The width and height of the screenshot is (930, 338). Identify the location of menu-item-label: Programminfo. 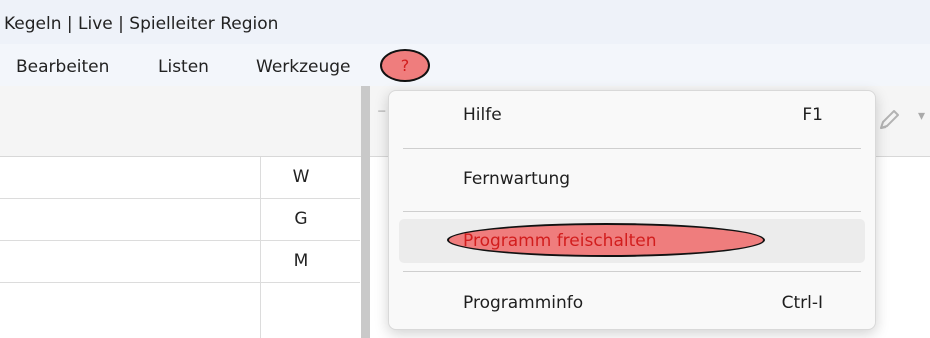
(523, 303).